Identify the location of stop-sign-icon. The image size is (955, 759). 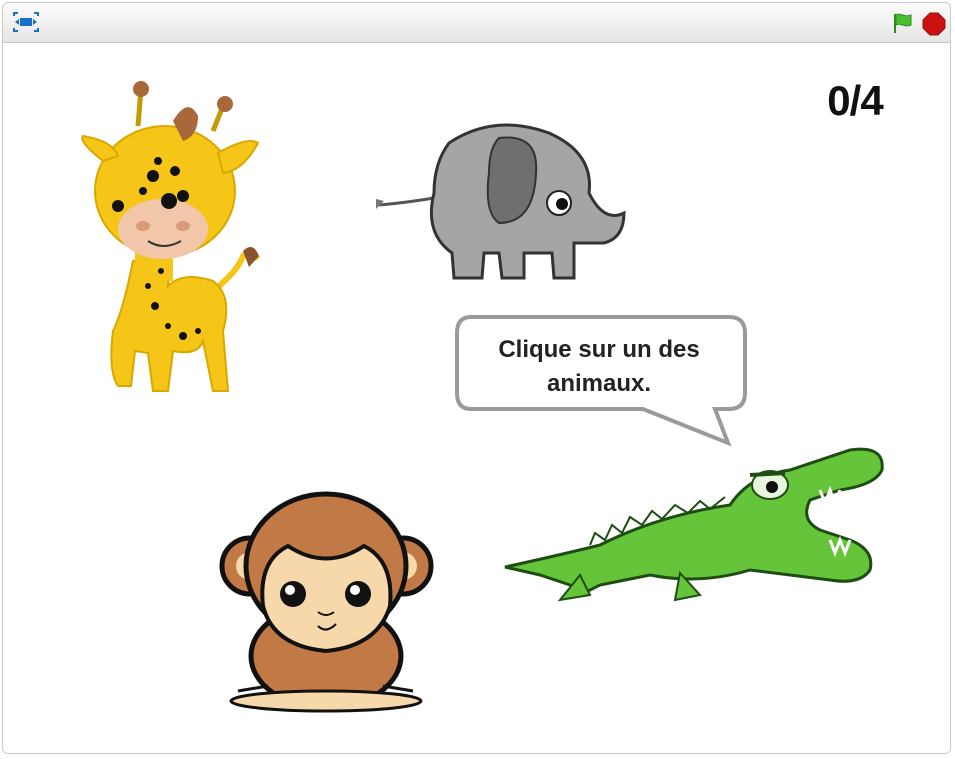
(934, 24).